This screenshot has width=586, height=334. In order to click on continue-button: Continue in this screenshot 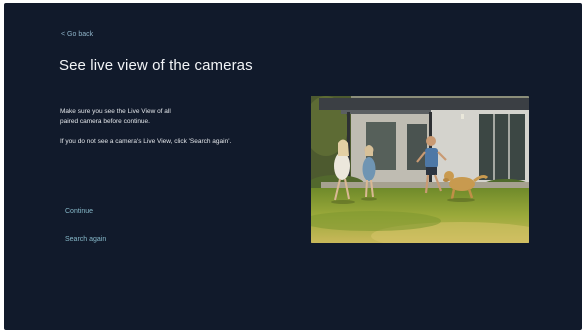, I will do `click(79, 211)`.